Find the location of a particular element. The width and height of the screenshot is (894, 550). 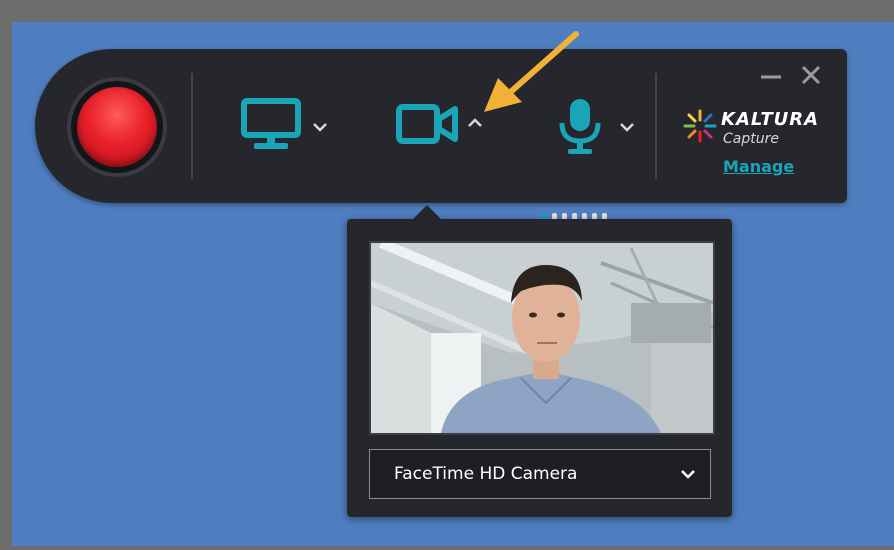

brand-subtitle: Capture is located at coordinates (751, 139).